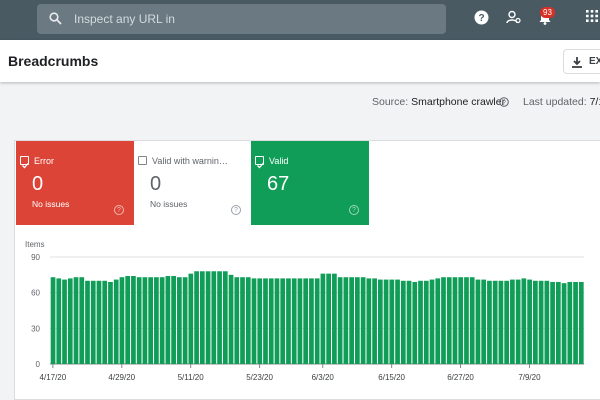  What do you see at coordinates (278, 184) in the screenshot?
I see `tile-value: 67` at bounding box center [278, 184].